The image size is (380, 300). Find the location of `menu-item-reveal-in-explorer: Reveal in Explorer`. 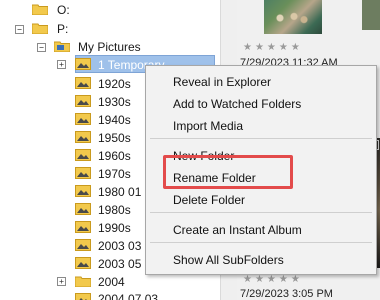

menu-item-reveal-in-explorer: Reveal in Explorer is located at coordinates (222, 82).